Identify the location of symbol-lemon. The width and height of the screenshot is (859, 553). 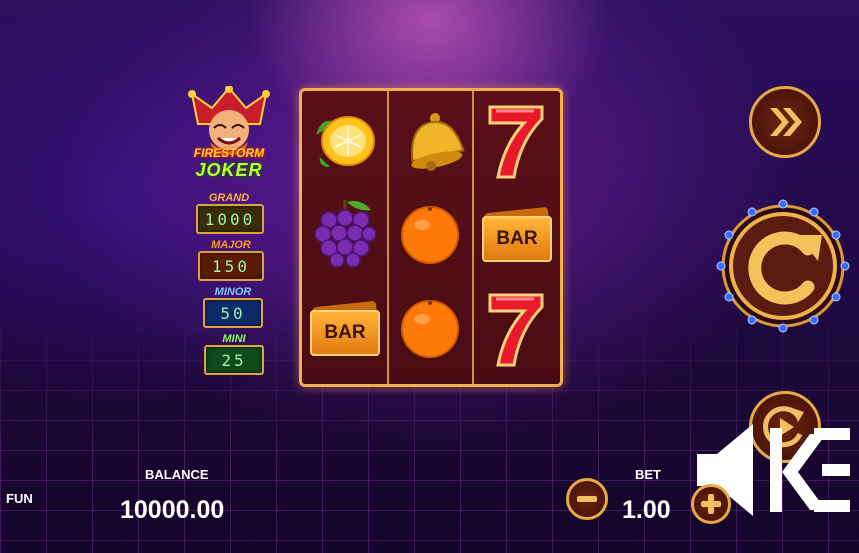
(344, 141).